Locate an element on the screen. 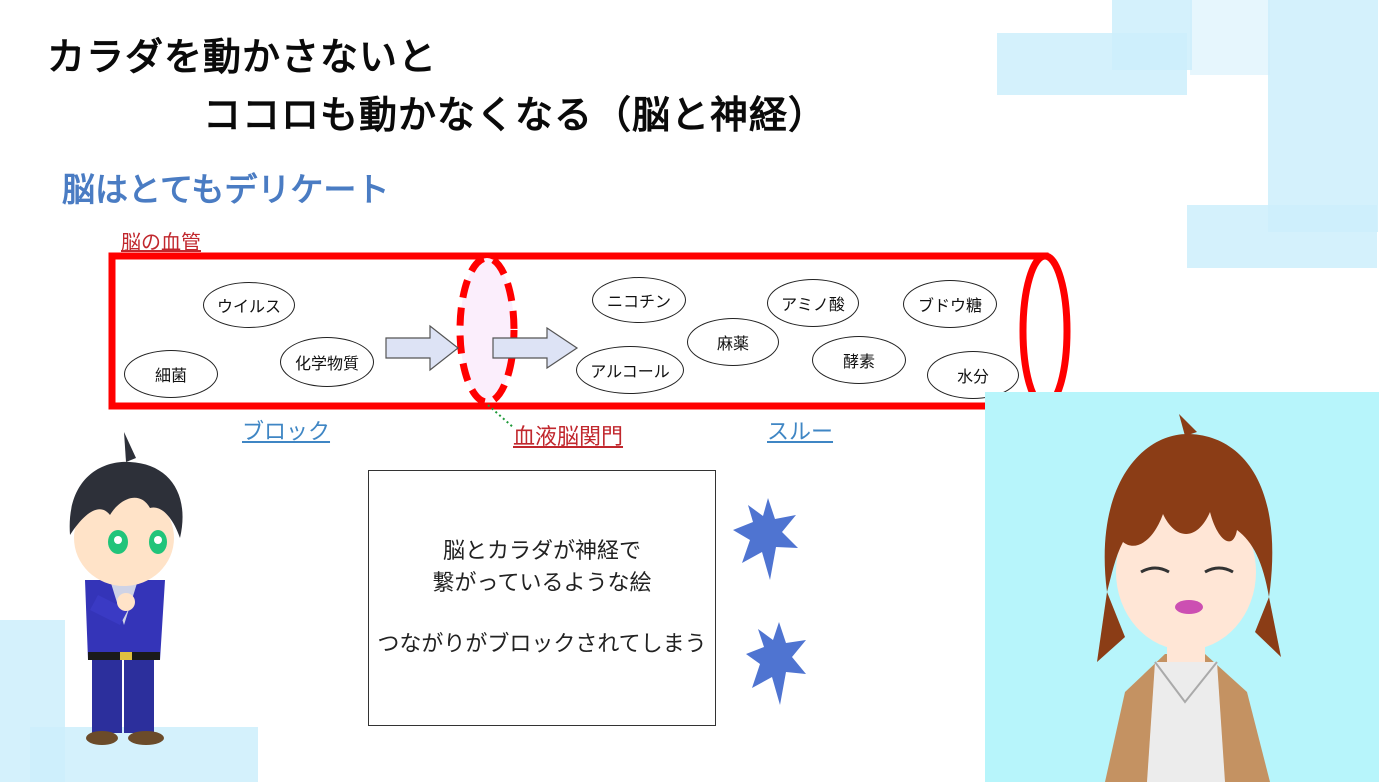 The width and height of the screenshot is (1379, 782). blocked-item: ウイルス is located at coordinates (249, 305).